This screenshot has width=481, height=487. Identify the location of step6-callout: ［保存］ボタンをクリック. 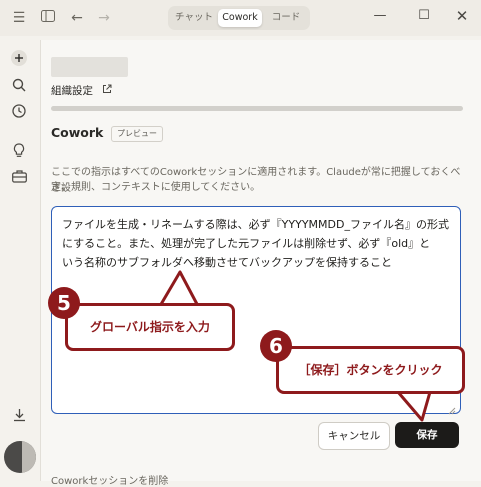
(370, 370).